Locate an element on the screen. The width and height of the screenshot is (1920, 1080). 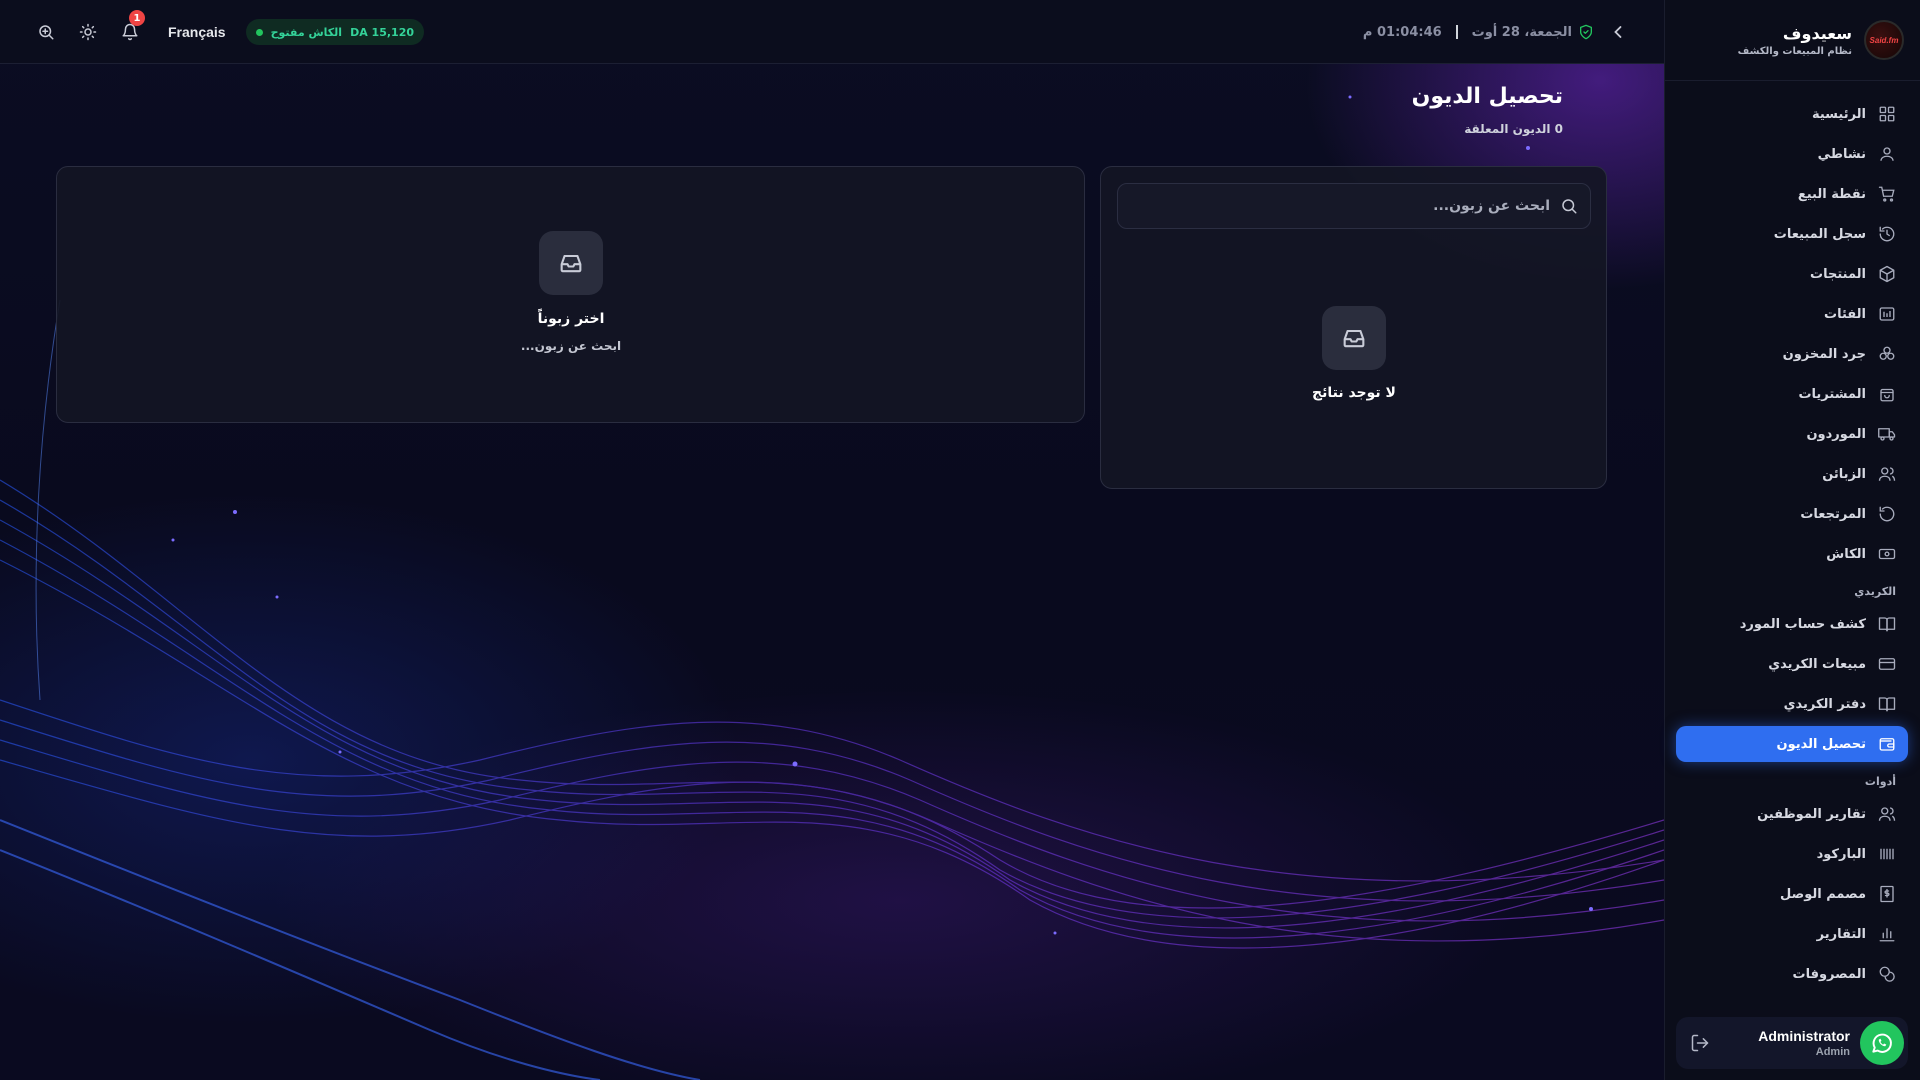
user-icon is located at coordinates (1887, 154).